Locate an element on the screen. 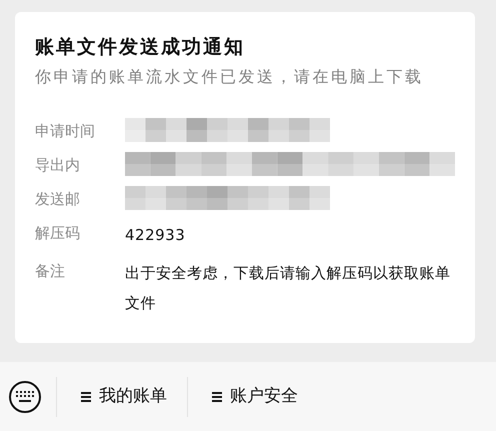 This screenshot has height=431, width=496. field-label: 备注 is located at coordinates (50, 271).